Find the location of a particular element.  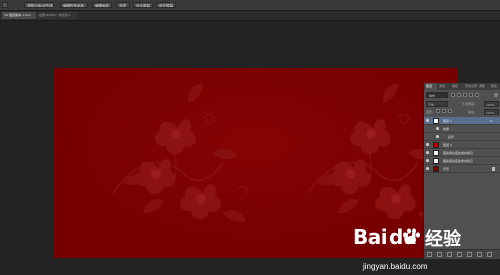

opacity-label: 不透明度: is located at coordinates (469, 104).